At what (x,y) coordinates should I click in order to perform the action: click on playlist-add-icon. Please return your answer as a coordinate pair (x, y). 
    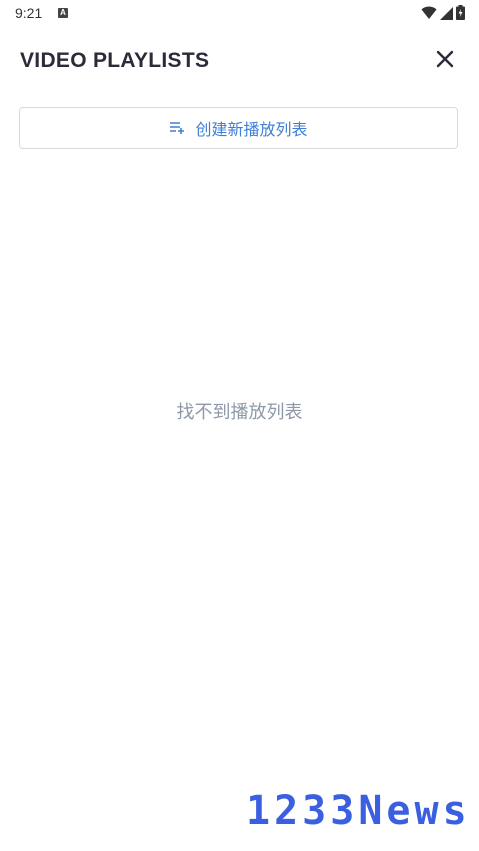
    Looking at the image, I should click on (177, 128).